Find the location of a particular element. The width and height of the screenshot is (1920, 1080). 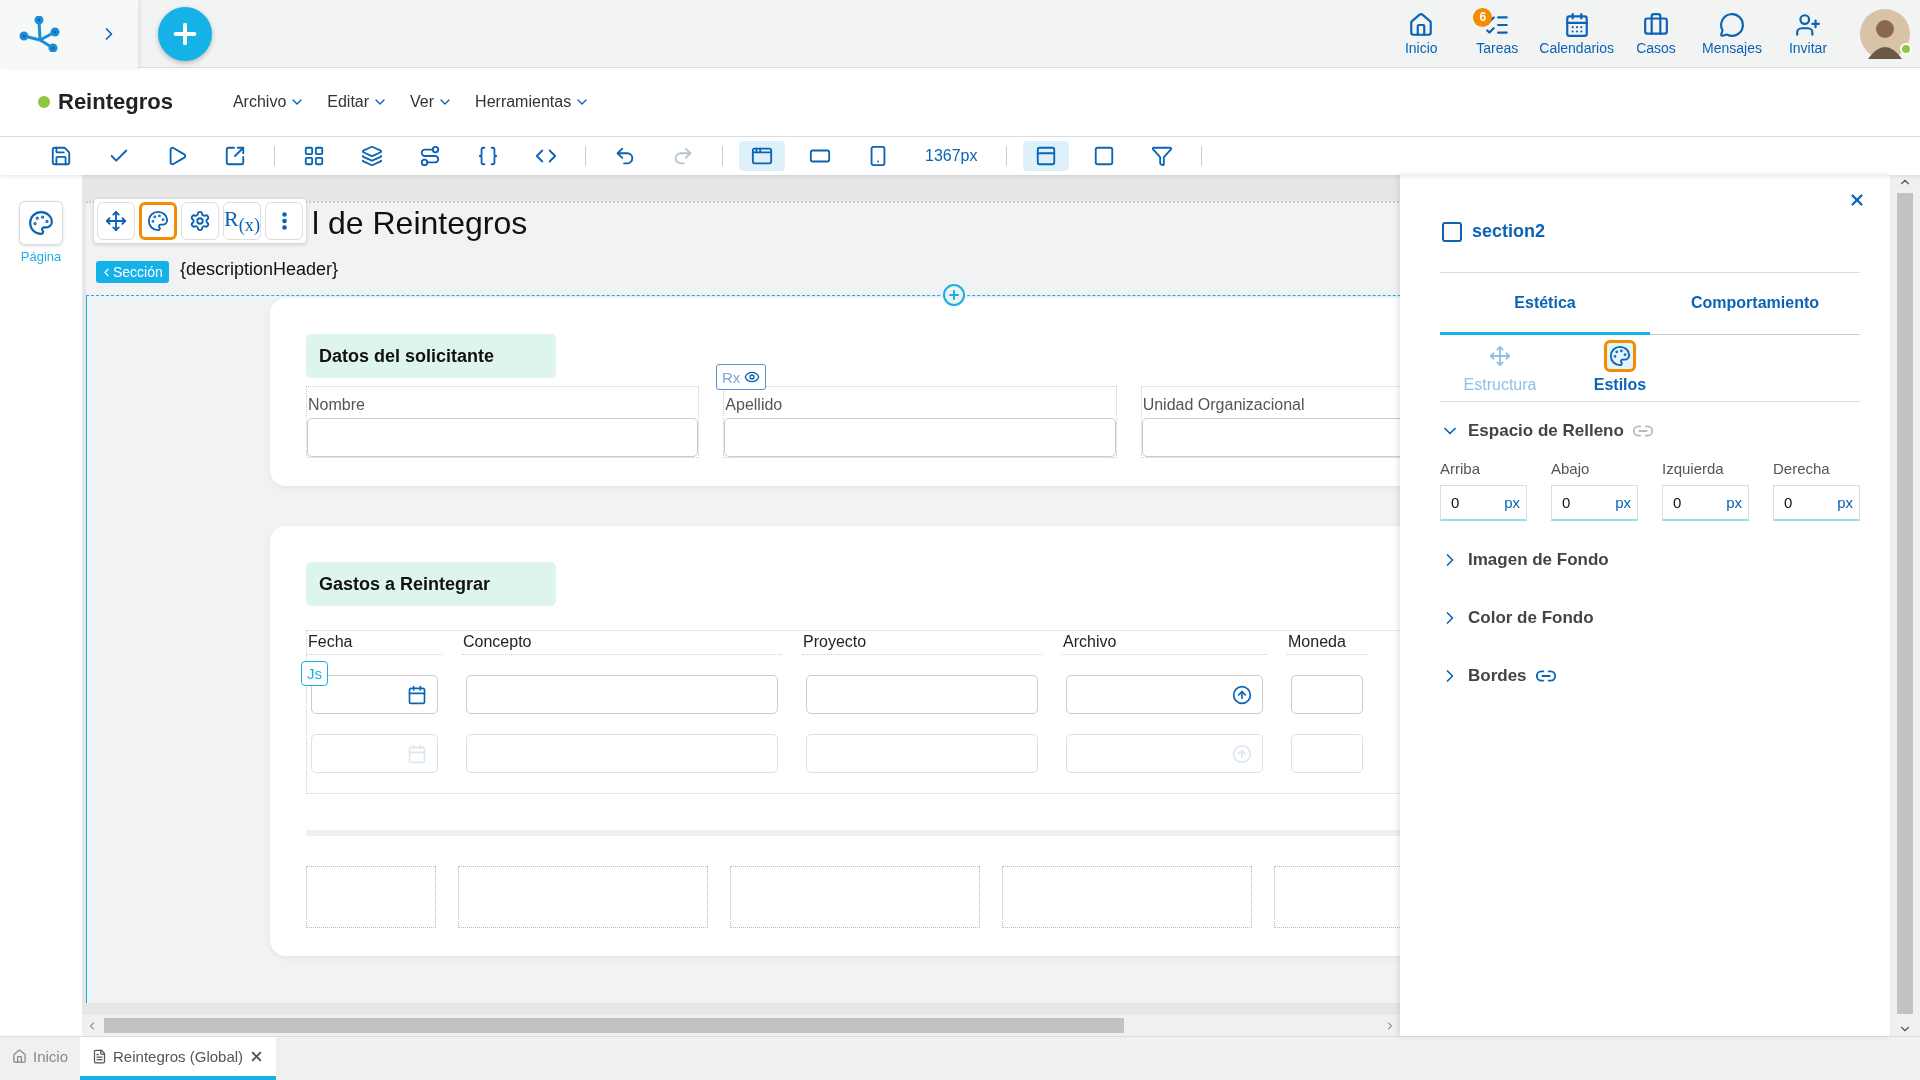

export-icon is located at coordinates (235, 156).